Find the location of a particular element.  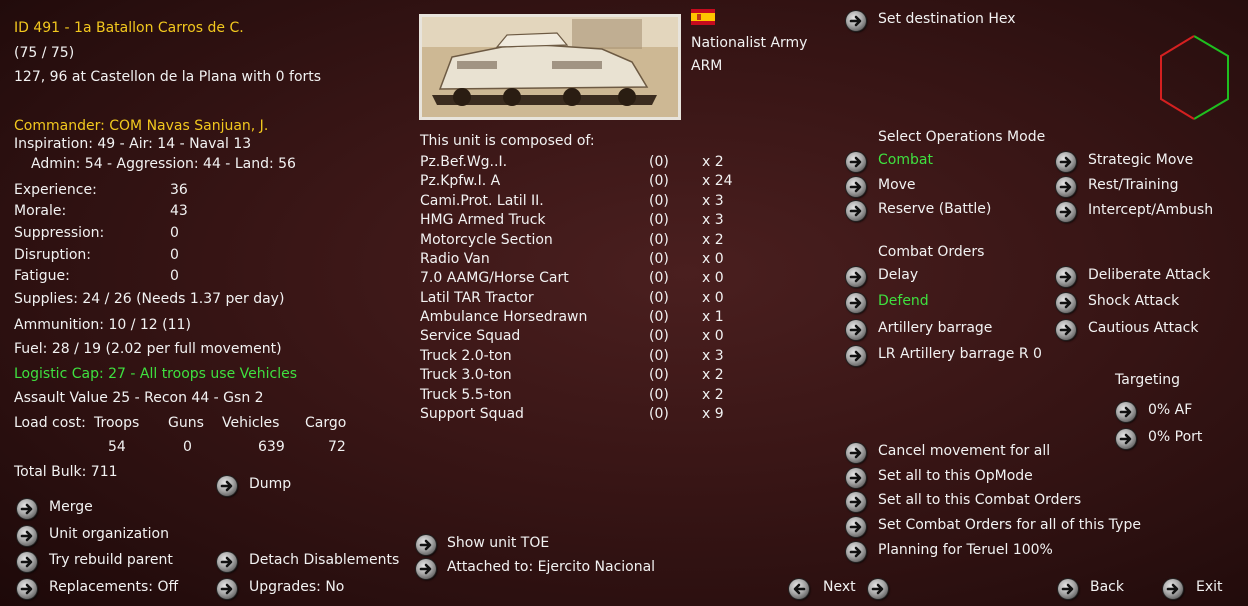

set-all-combat-orders-button: Set all to this Combat Orders is located at coordinates (979, 500).